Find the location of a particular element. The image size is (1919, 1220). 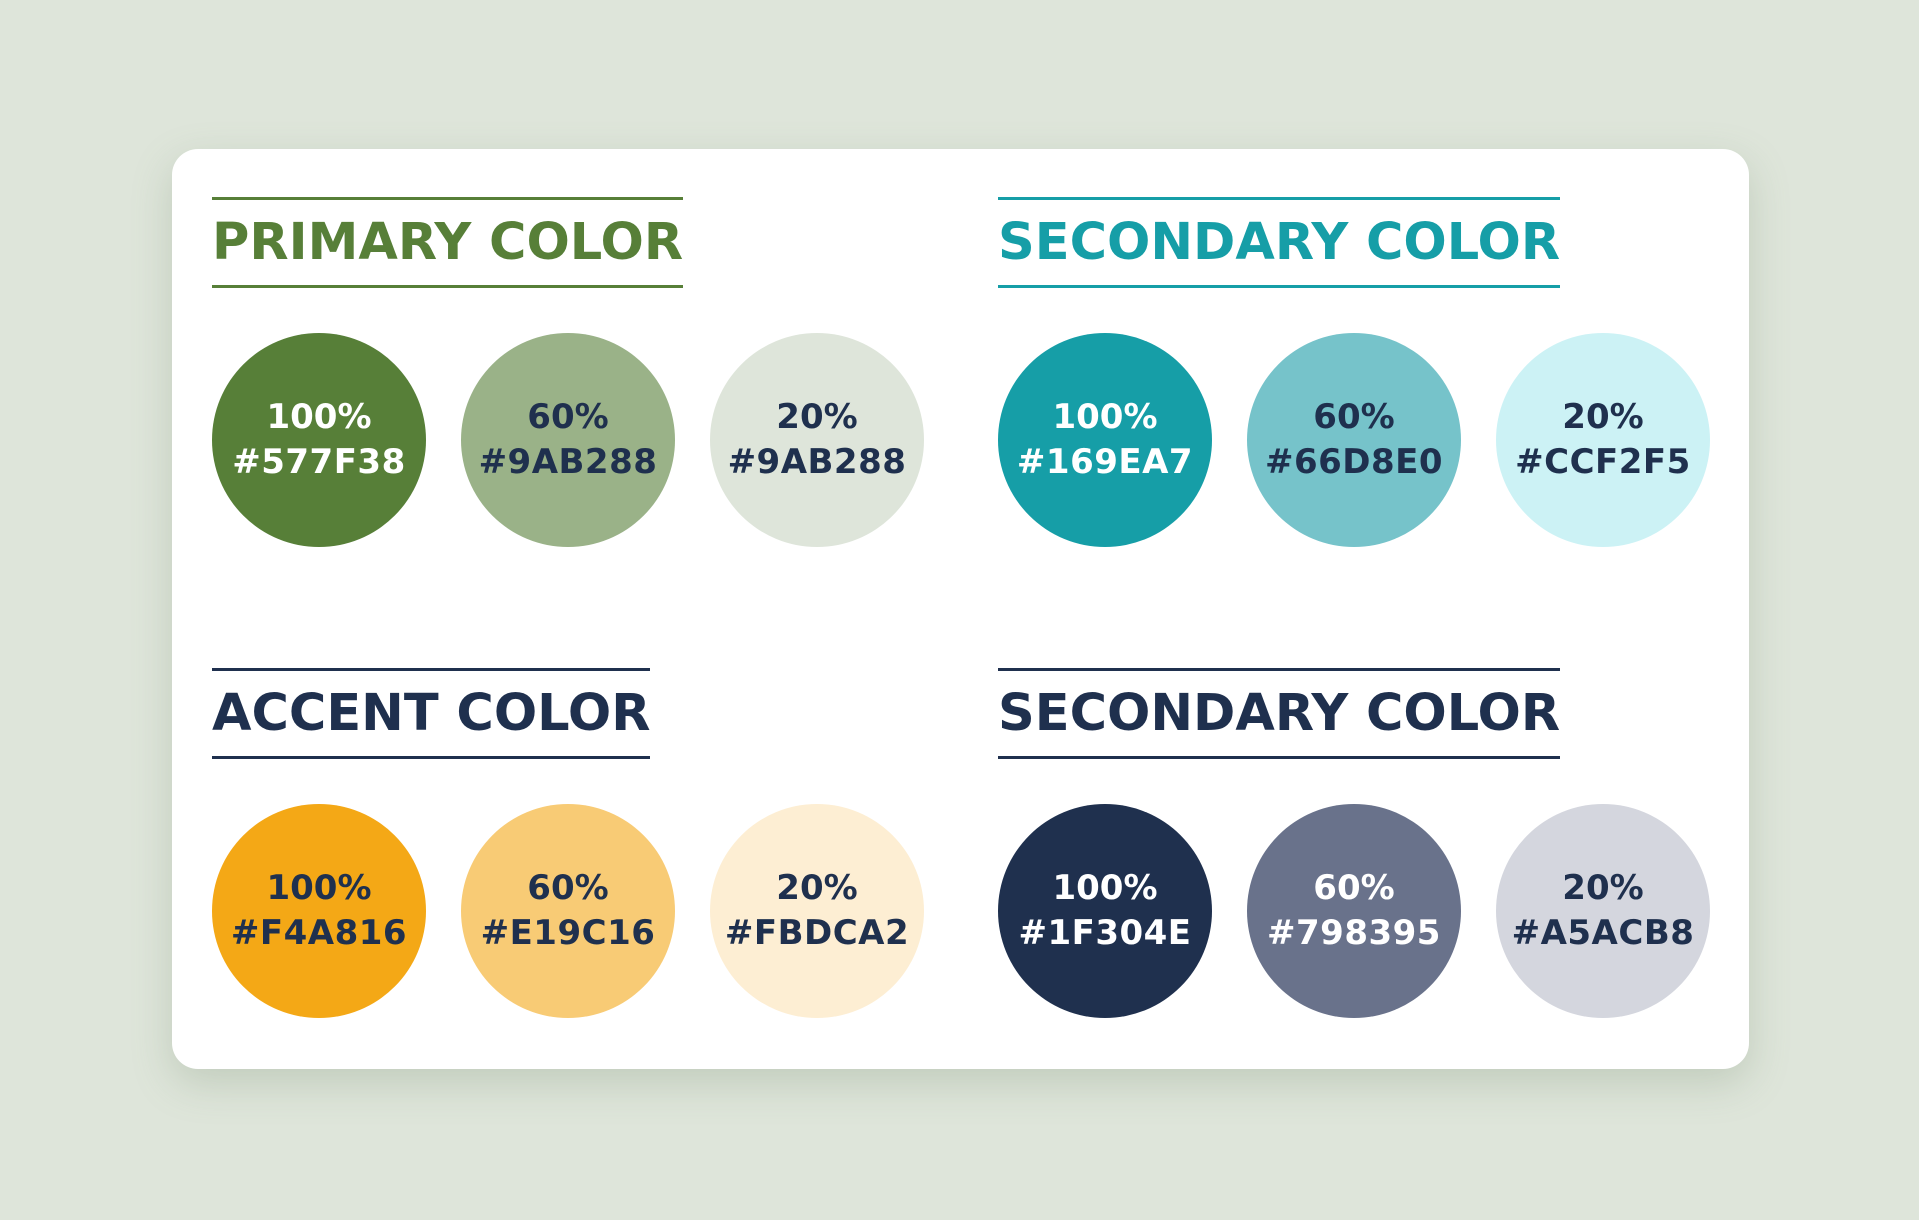

swatch-row: 100% #F4A816 60% #E19C16 20% #FBDCA2 is located at coordinates (592, 911).